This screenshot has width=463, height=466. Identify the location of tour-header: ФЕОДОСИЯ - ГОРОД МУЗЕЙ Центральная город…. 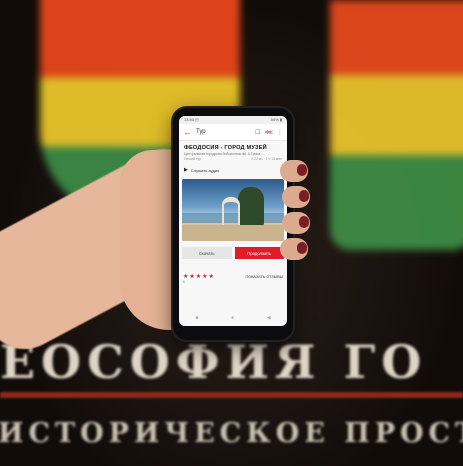
(233, 152).